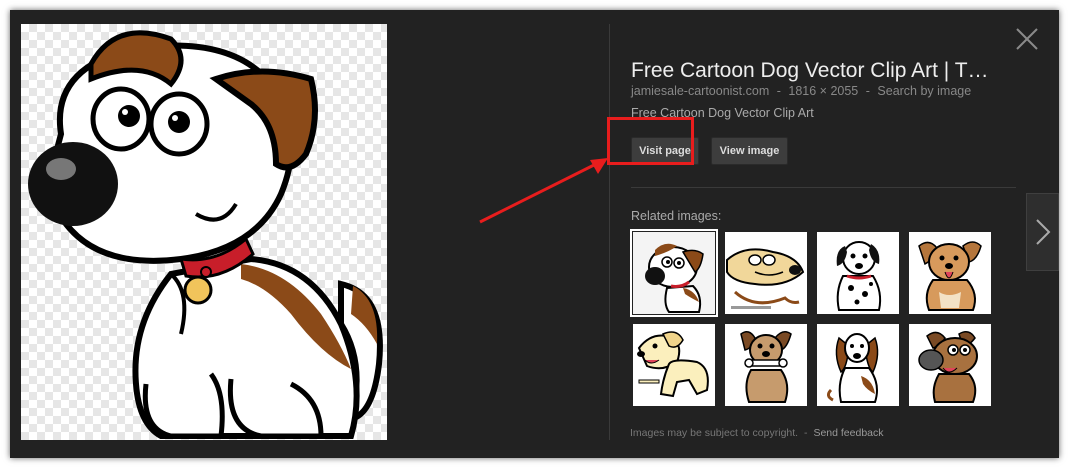 The image size is (1075, 472). What do you see at coordinates (810, 317) in the screenshot?
I see `related-images-grid` at bounding box center [810, 317].